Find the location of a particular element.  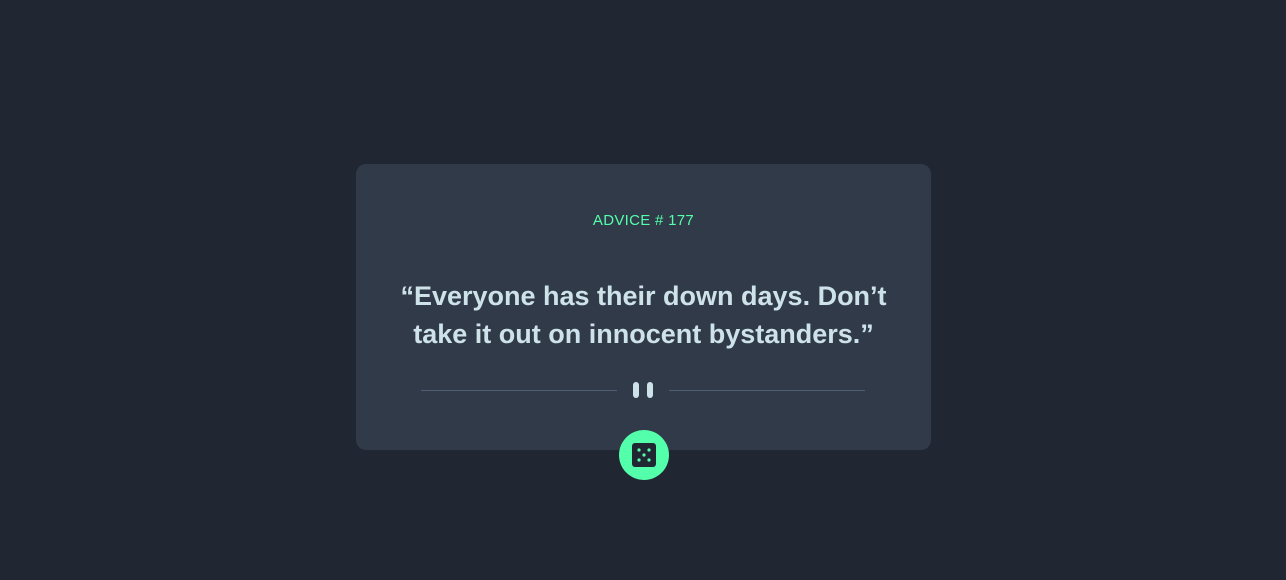

generate-advice-button is located at coordinates (644, 455).